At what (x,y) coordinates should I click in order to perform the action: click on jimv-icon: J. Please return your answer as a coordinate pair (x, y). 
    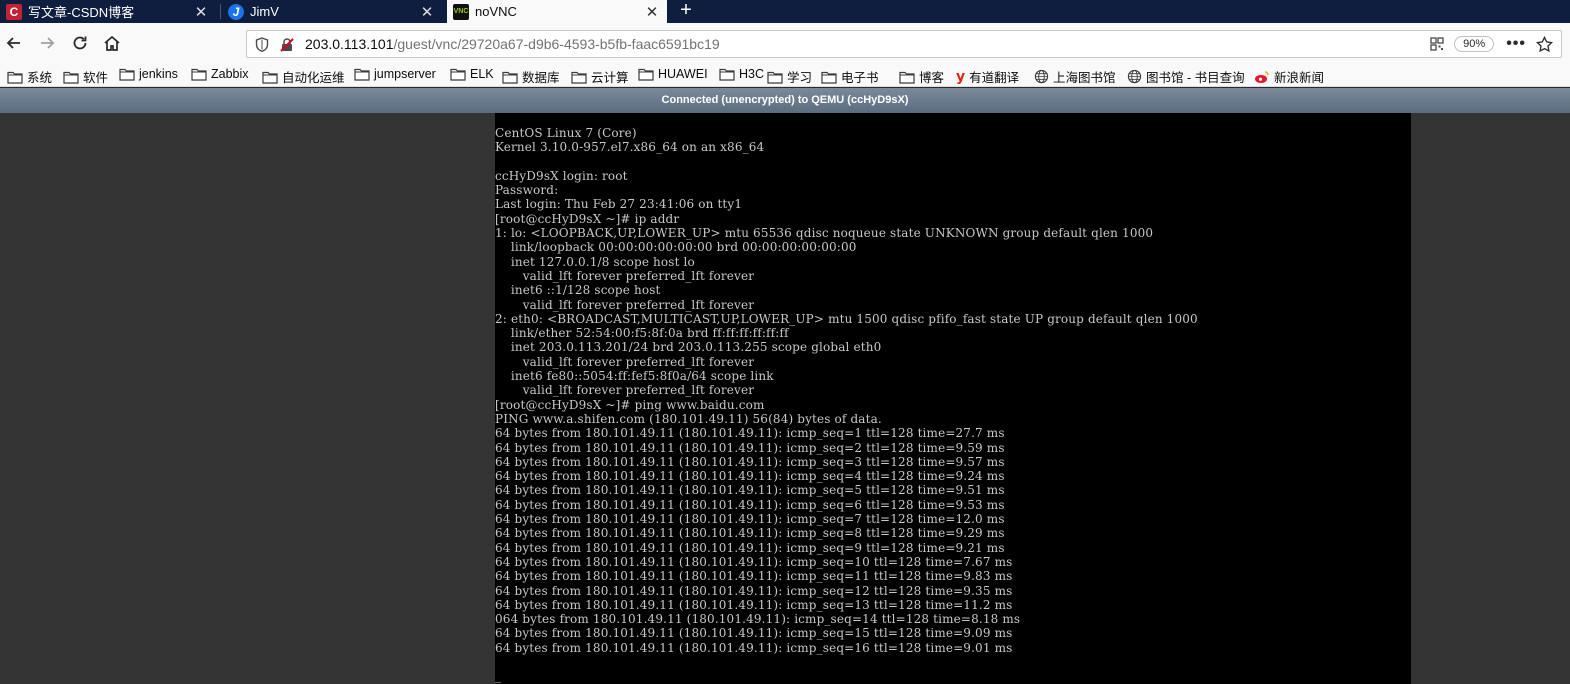
    Looking at the image, I should click on (236, 11).